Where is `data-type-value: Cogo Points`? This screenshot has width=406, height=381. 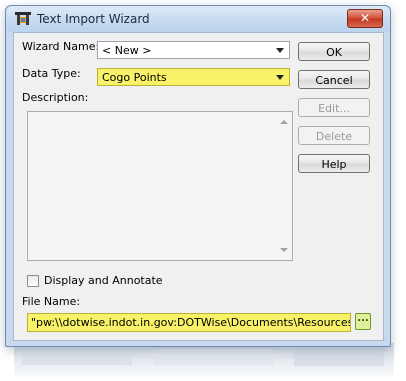 data-type-value: Cogo Points is located at coordinates (134, 77).